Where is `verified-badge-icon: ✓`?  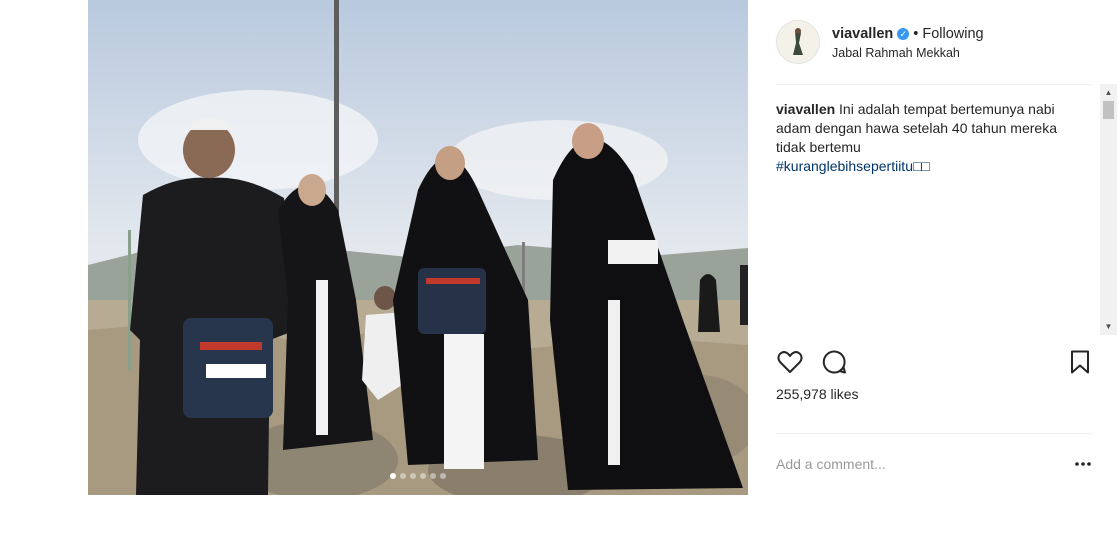
verified-badge-icon: ✓ is located at coordinates (903, 34).